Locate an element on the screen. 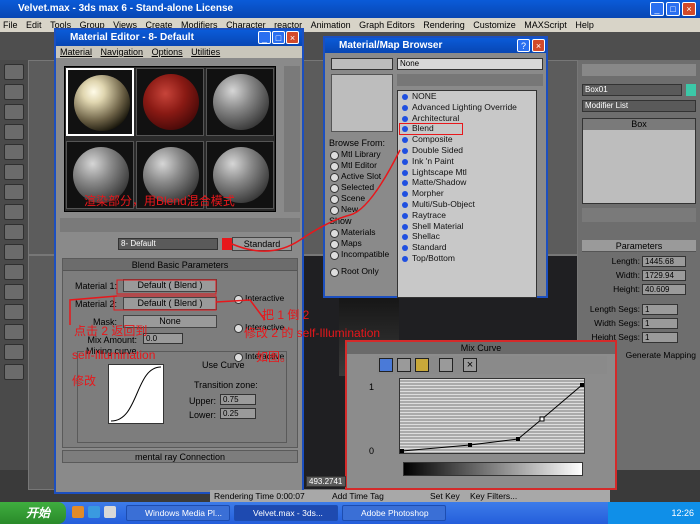 The height and width of the screenshot is (524, 700). quick-launch is located at coordinates (95, 513).